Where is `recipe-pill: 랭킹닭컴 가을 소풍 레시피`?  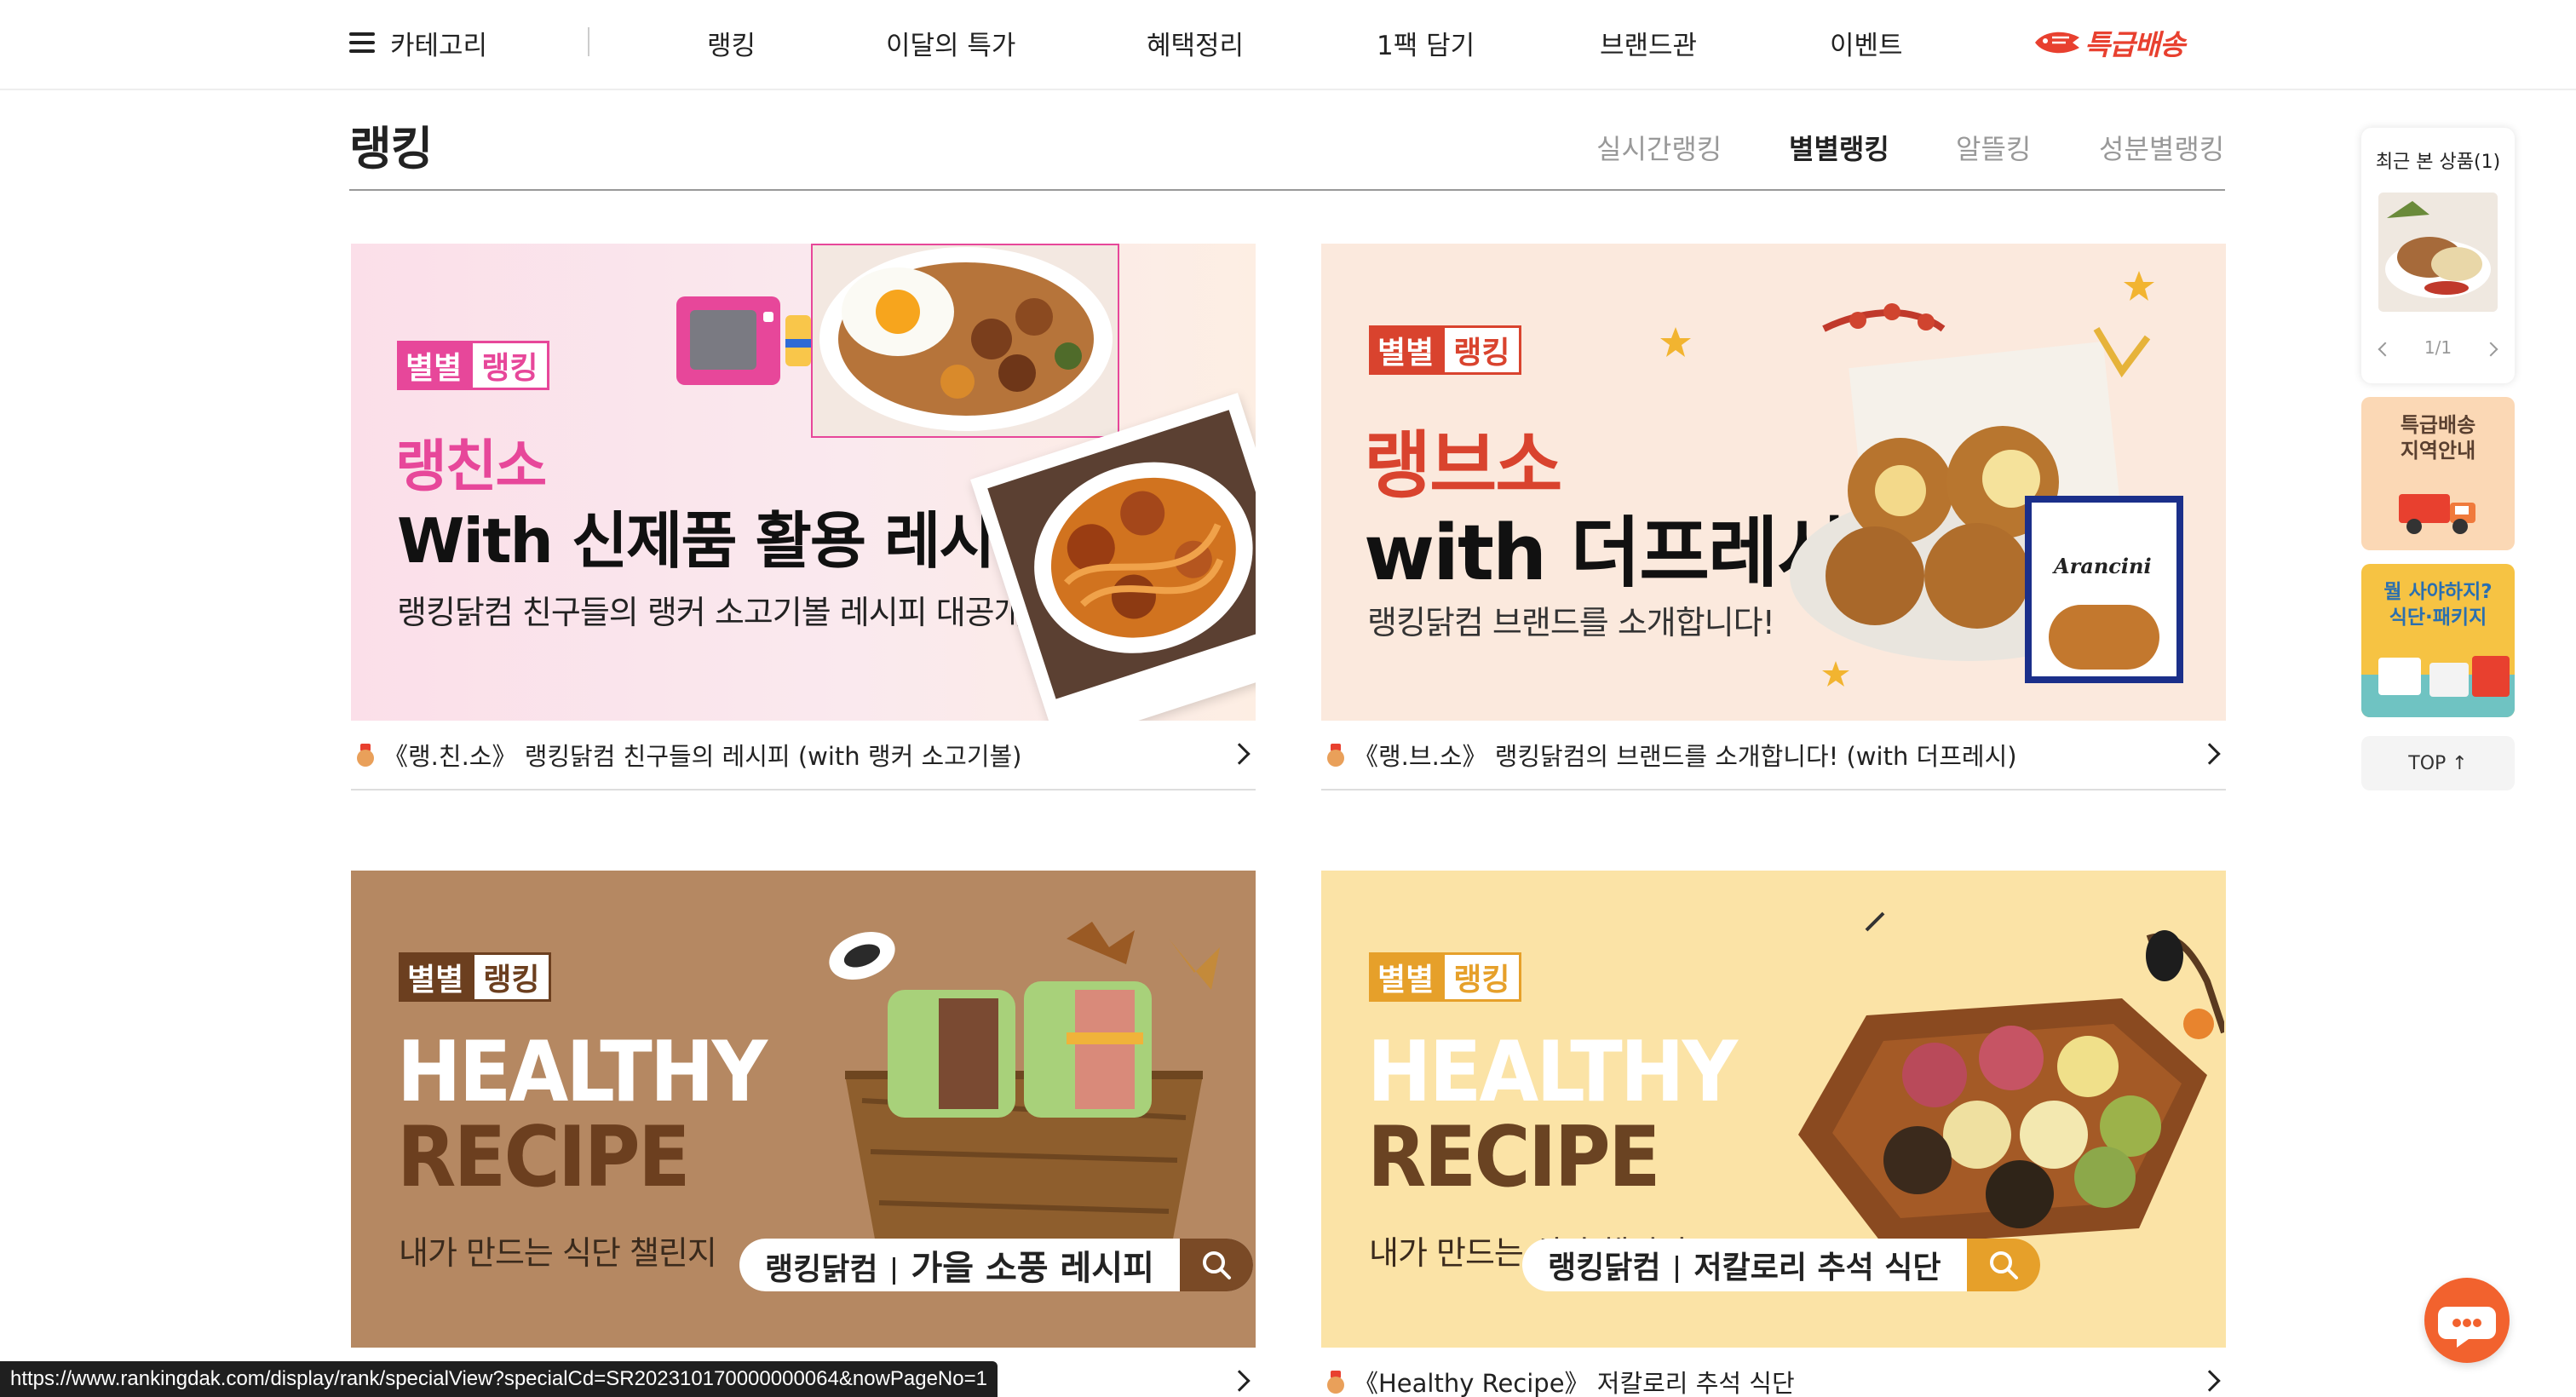 recipe-pill: 랭킹닭컴 가을 소풍 레시피 is located at coordinates (996, 1265).